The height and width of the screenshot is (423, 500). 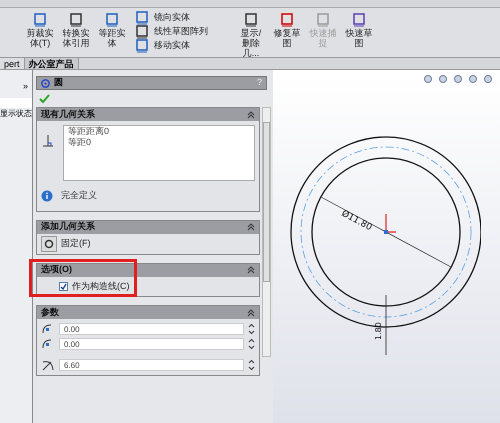 I want to click on relation-item: 等距距离0, so click(x=159, y=131).